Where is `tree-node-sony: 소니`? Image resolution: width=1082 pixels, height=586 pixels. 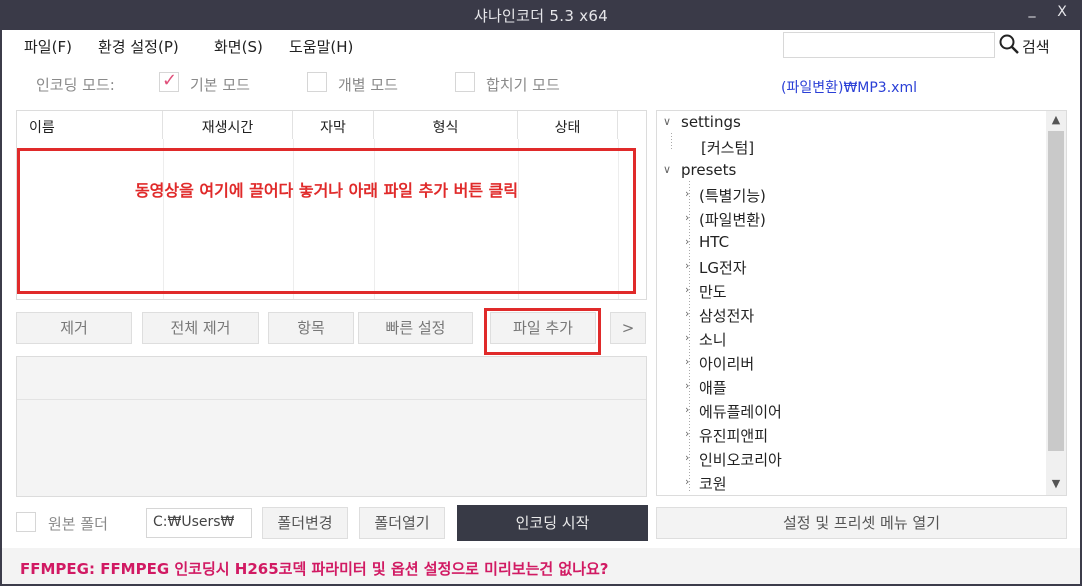
tree-node-sony: 소니 is located at coordinates (713, 339).